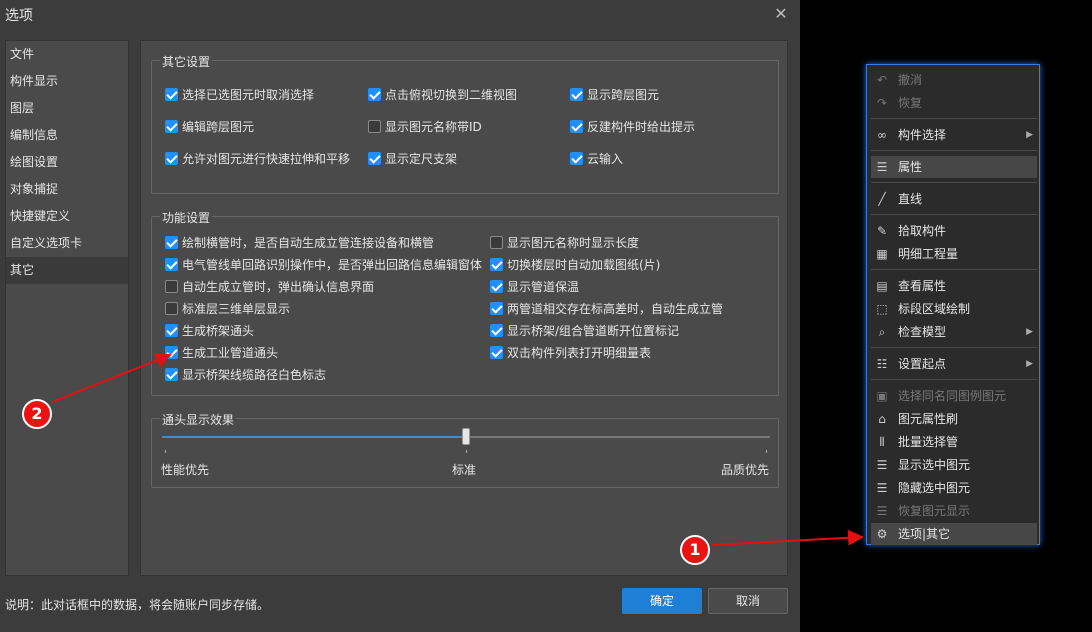 The width and height of the screenshot is (1092, 632). I want to click on annotation-badge-1: 1, so click(695, 550).